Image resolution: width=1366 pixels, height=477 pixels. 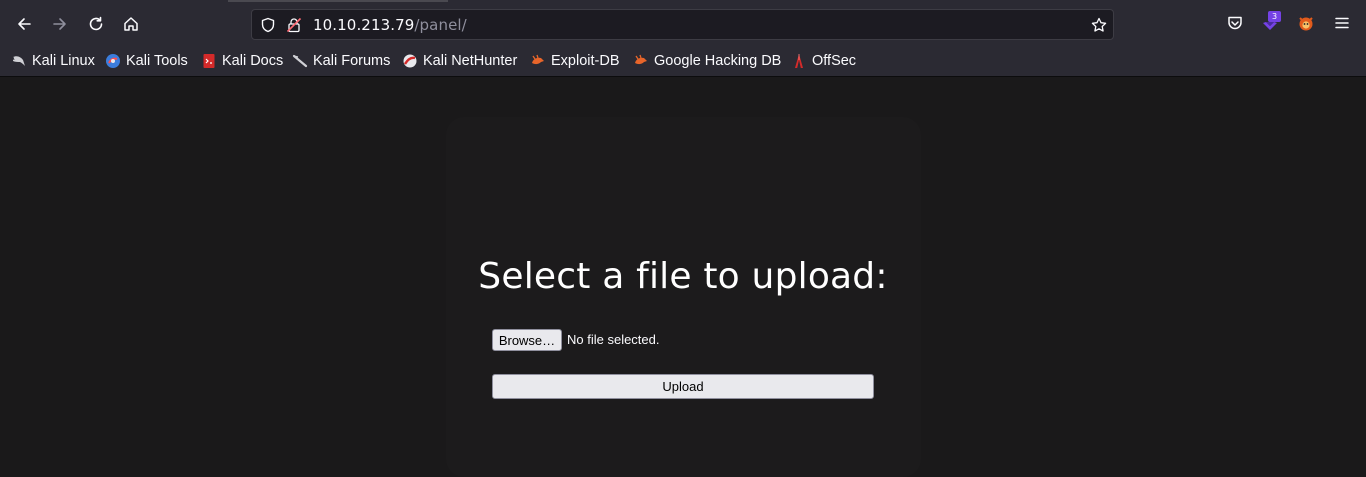 I want to click on fox-extension-icon, so click(x=1306, y=23).